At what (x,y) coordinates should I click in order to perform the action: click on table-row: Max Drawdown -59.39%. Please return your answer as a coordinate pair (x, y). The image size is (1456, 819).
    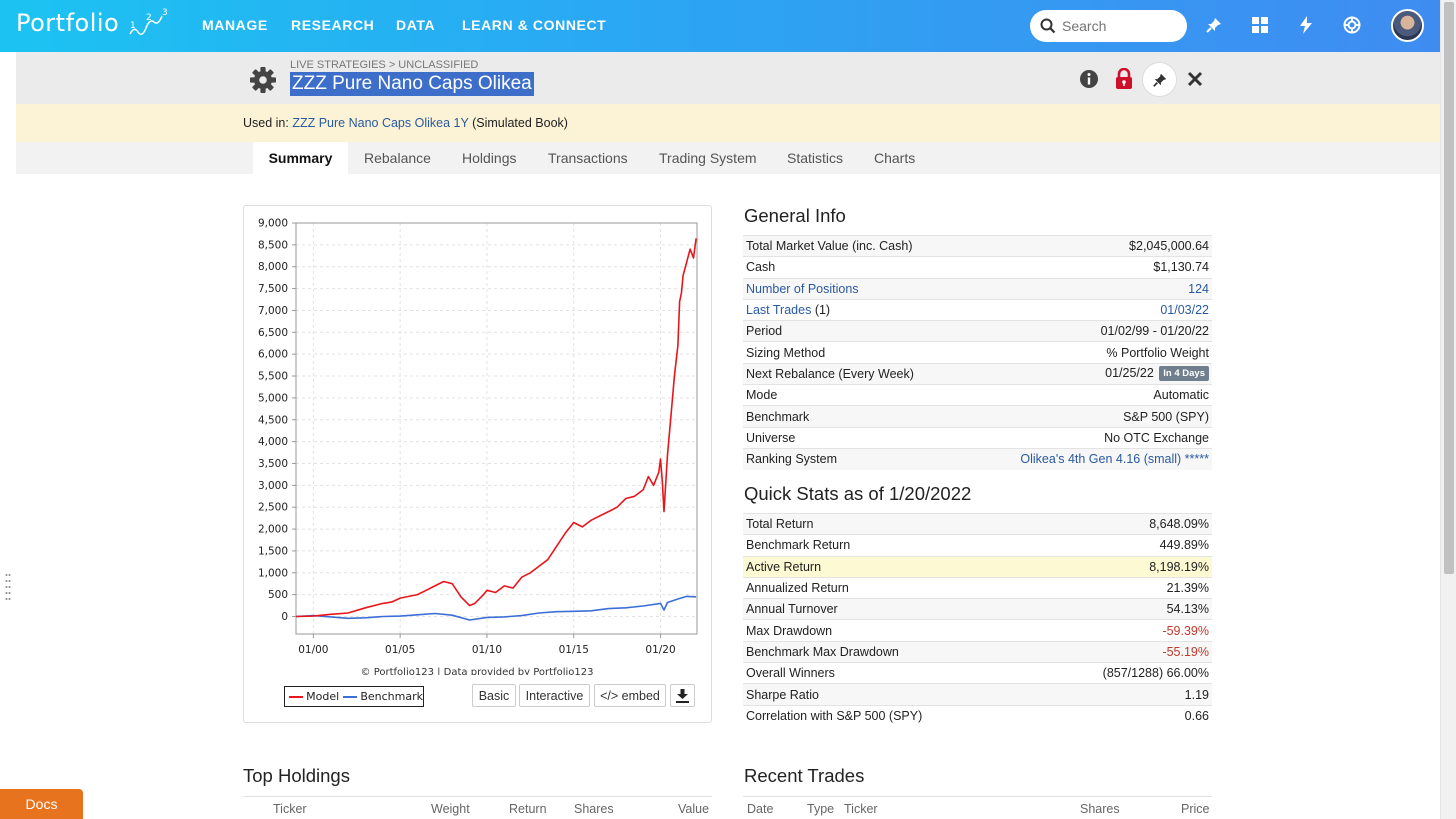
    Looking at the image, I should click on (977, 630).